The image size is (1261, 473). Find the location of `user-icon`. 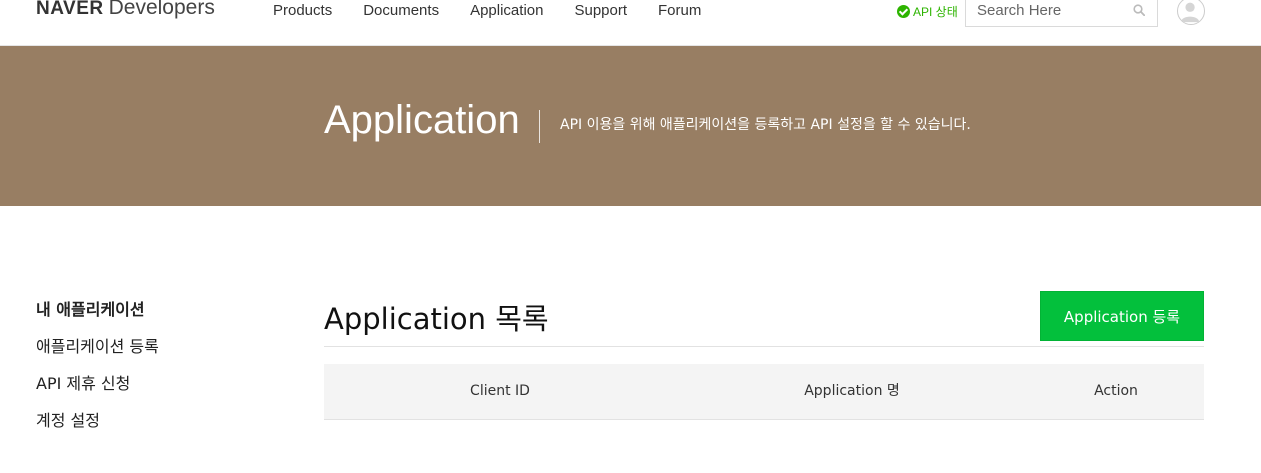

user-icon is located at coordinates (1190, 12).